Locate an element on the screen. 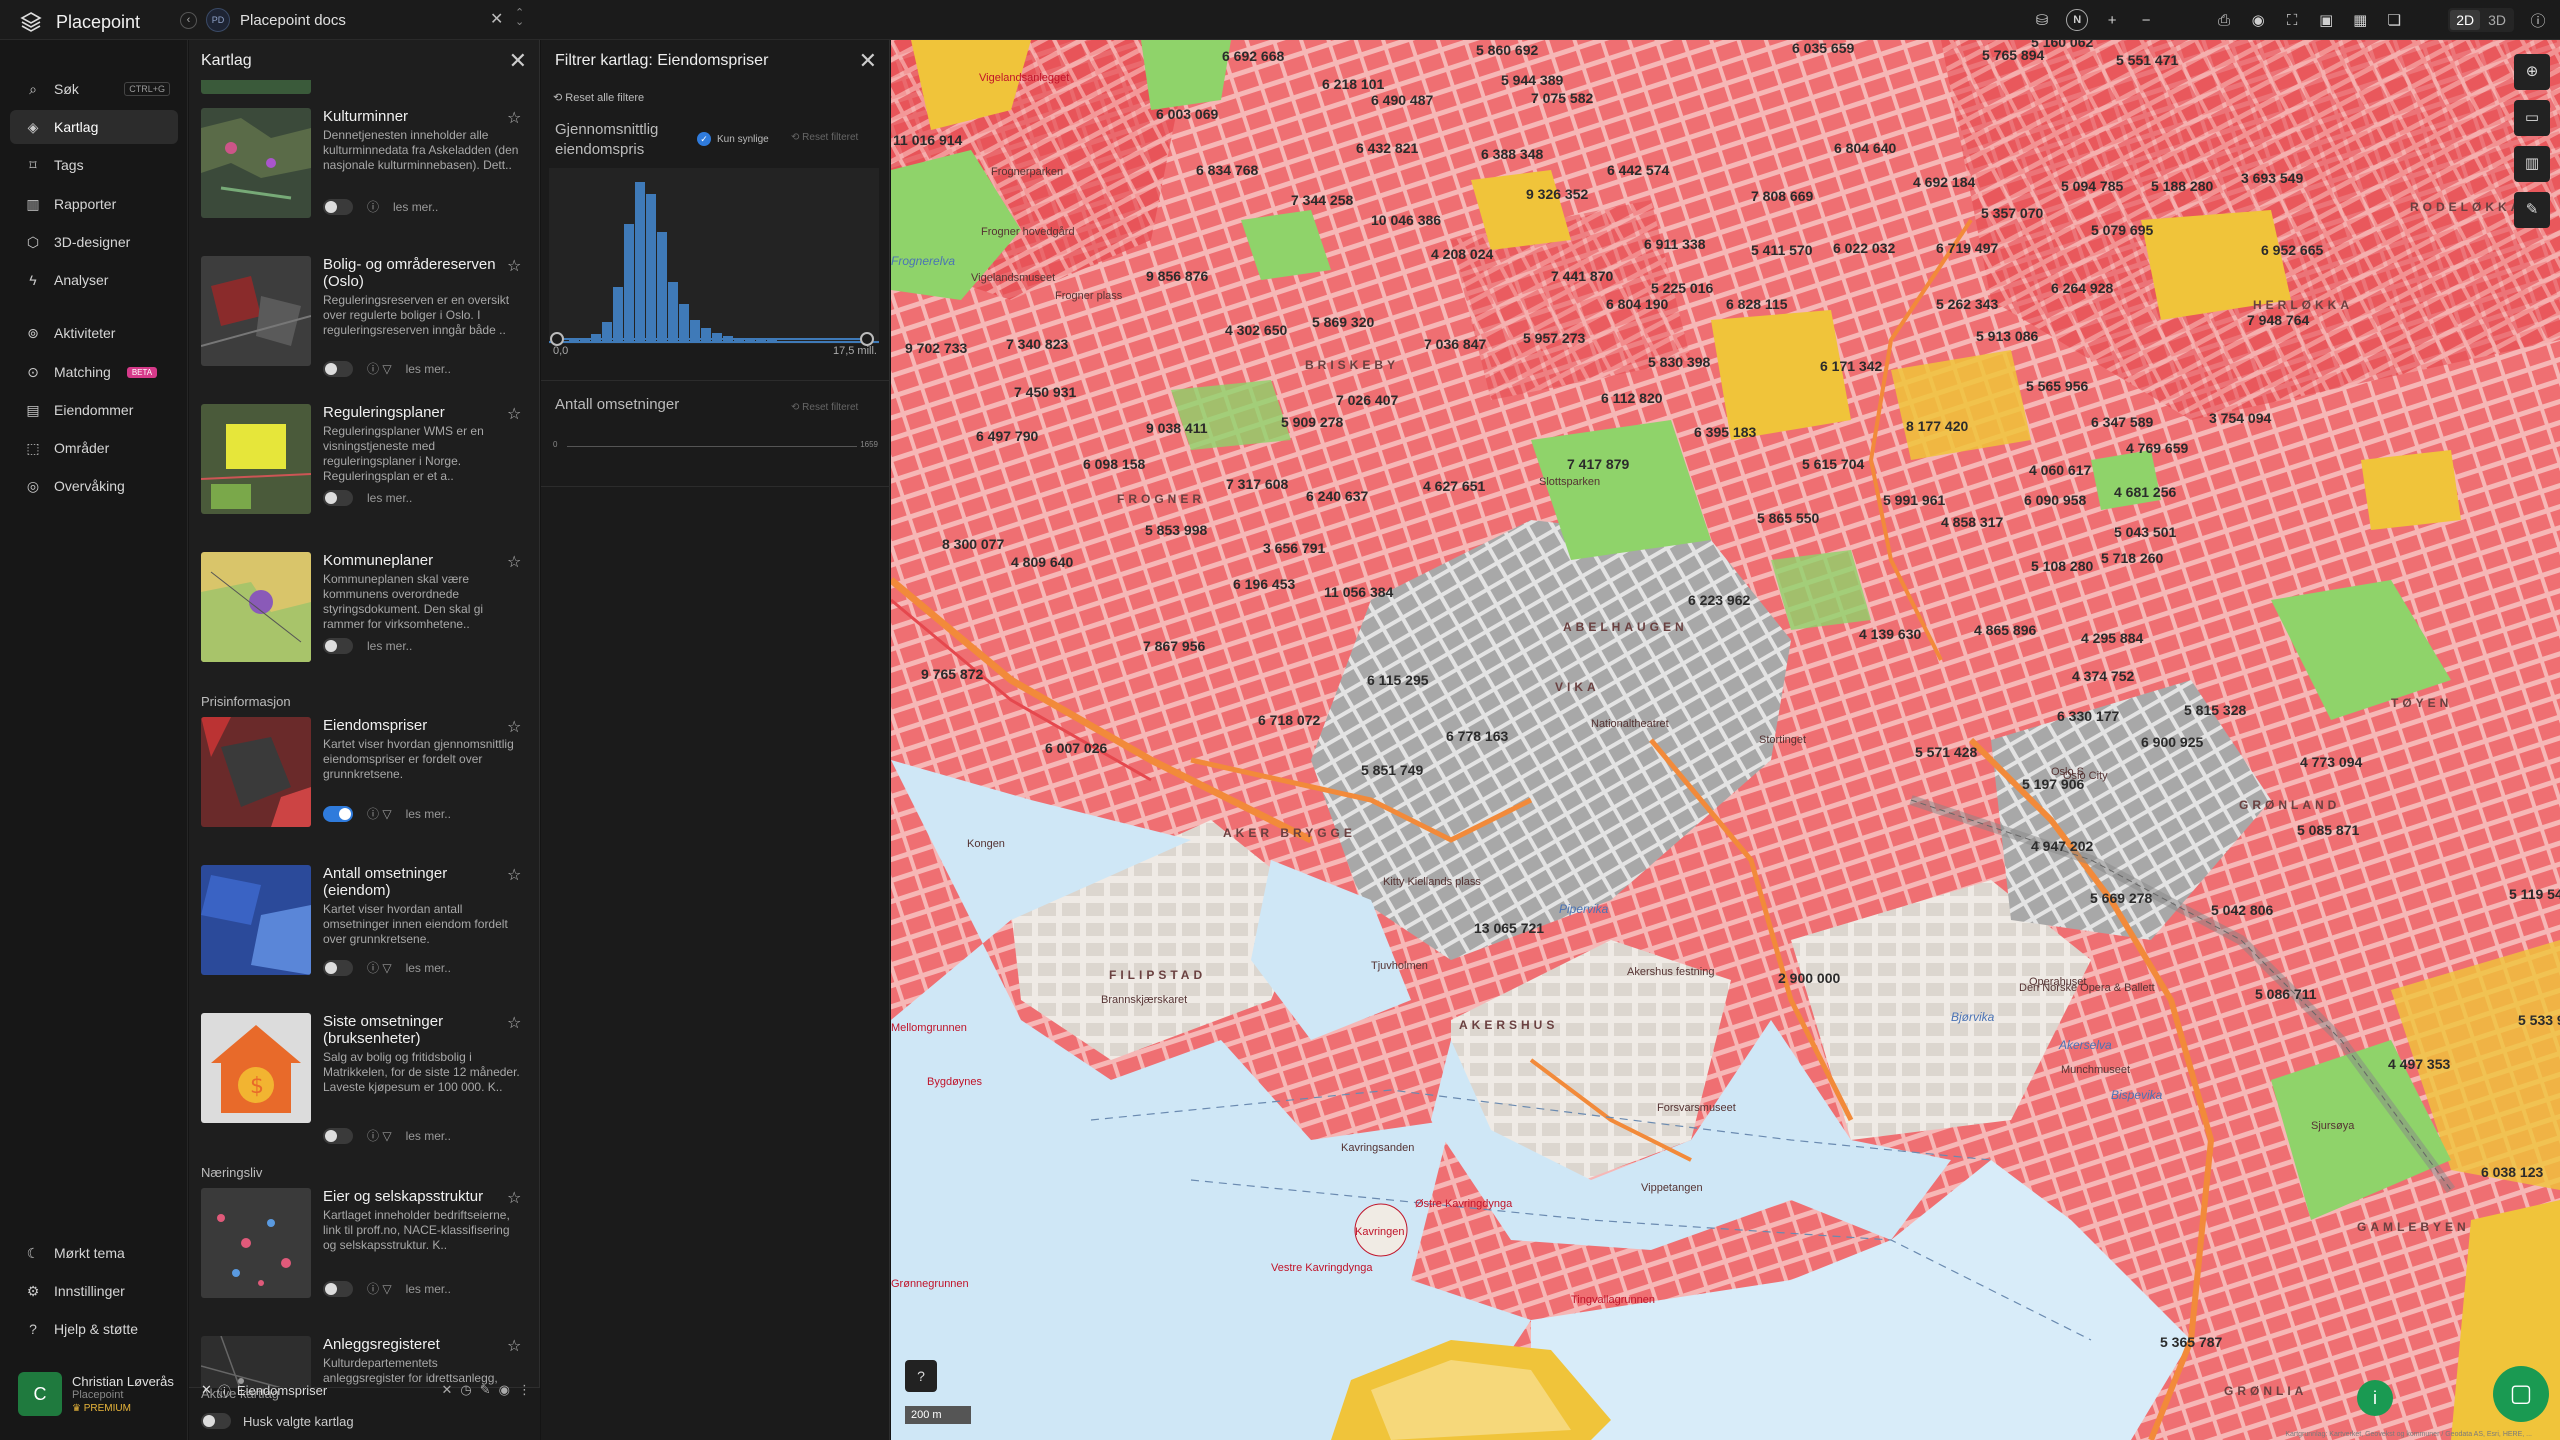 This screenshot has height=1440, width=2560. price-label: 6 003 069 is located at coordinates (1187, 114).